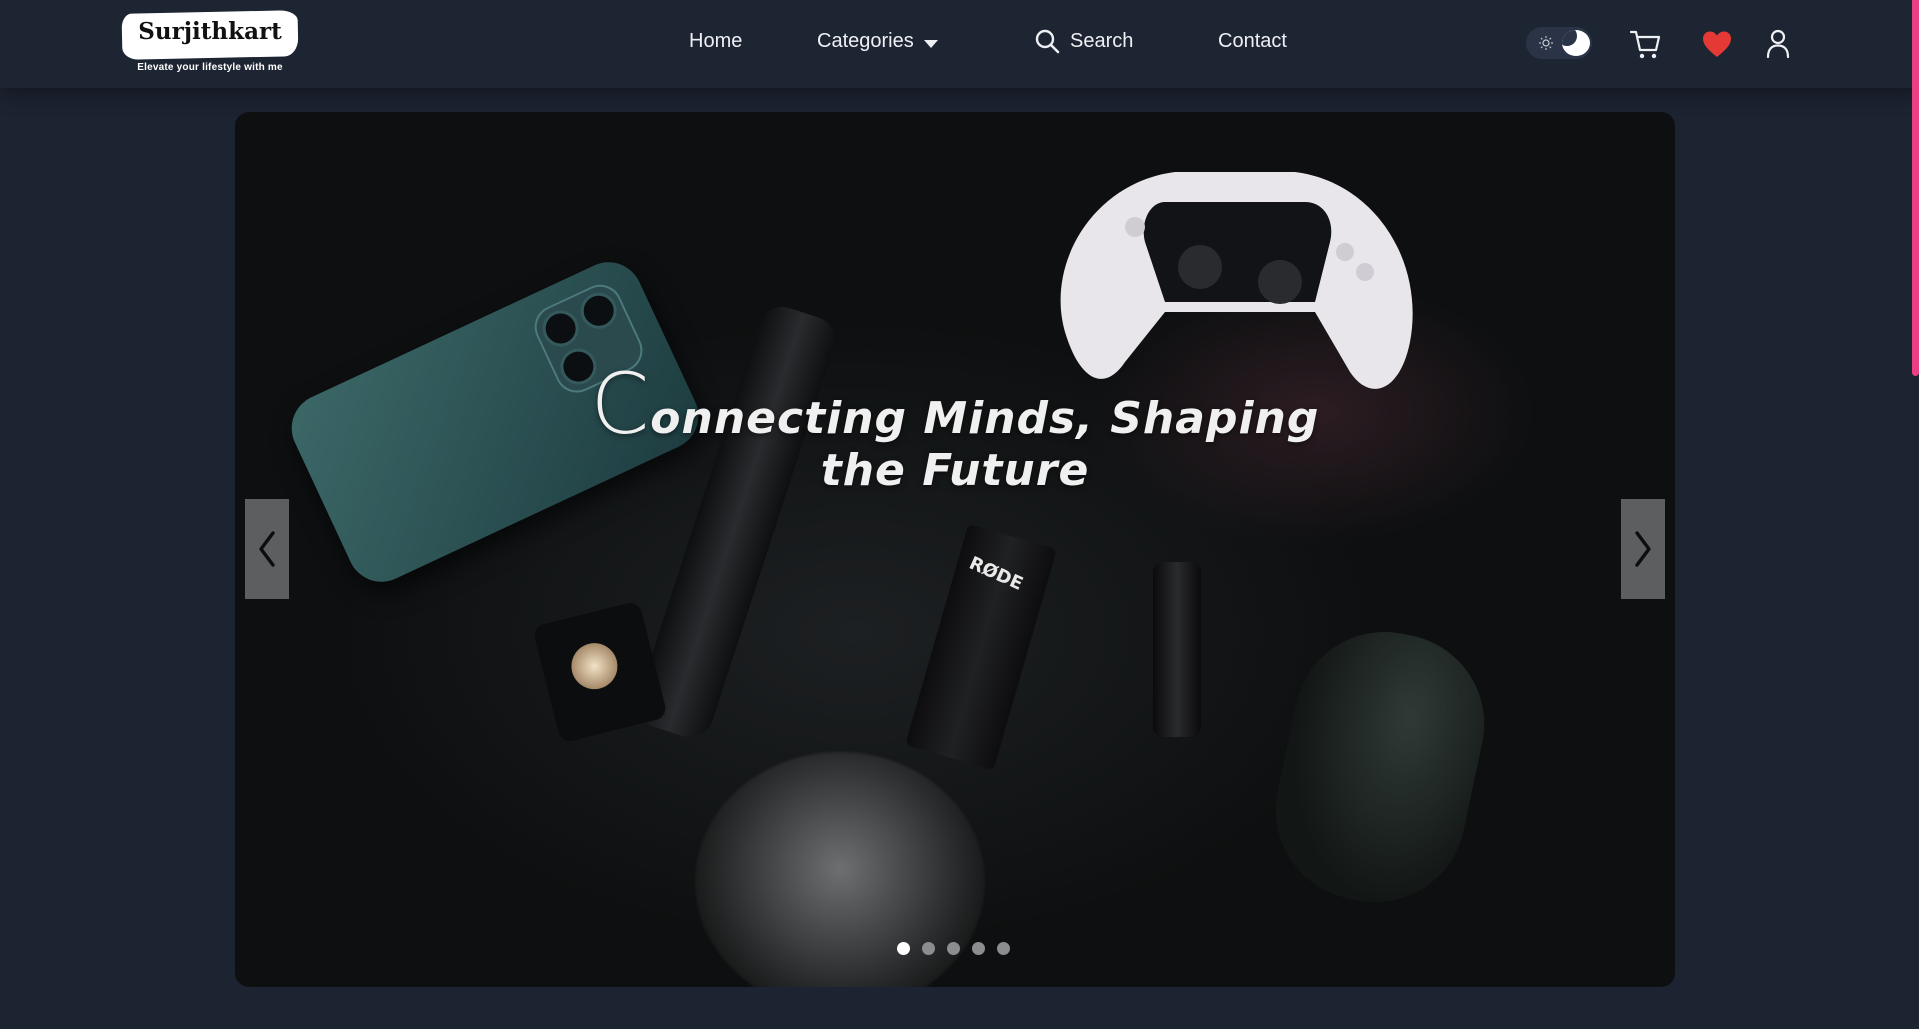 The width and height of the screenshot is (1919, 1029). What do you see at coordinates (210, 31) in the screenshot?
I see `brand-name: Surjithkart` at bounding box center [210, 31].